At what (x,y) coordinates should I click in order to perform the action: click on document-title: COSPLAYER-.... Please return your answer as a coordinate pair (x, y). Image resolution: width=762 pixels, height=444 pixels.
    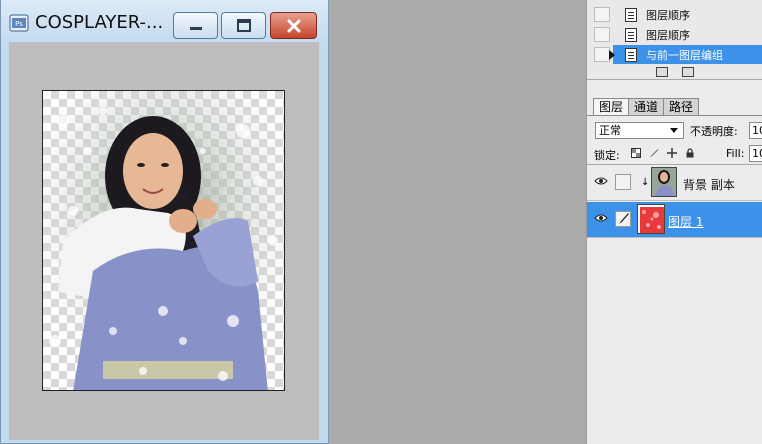
    Looking at the image, I should click on (99, 22).